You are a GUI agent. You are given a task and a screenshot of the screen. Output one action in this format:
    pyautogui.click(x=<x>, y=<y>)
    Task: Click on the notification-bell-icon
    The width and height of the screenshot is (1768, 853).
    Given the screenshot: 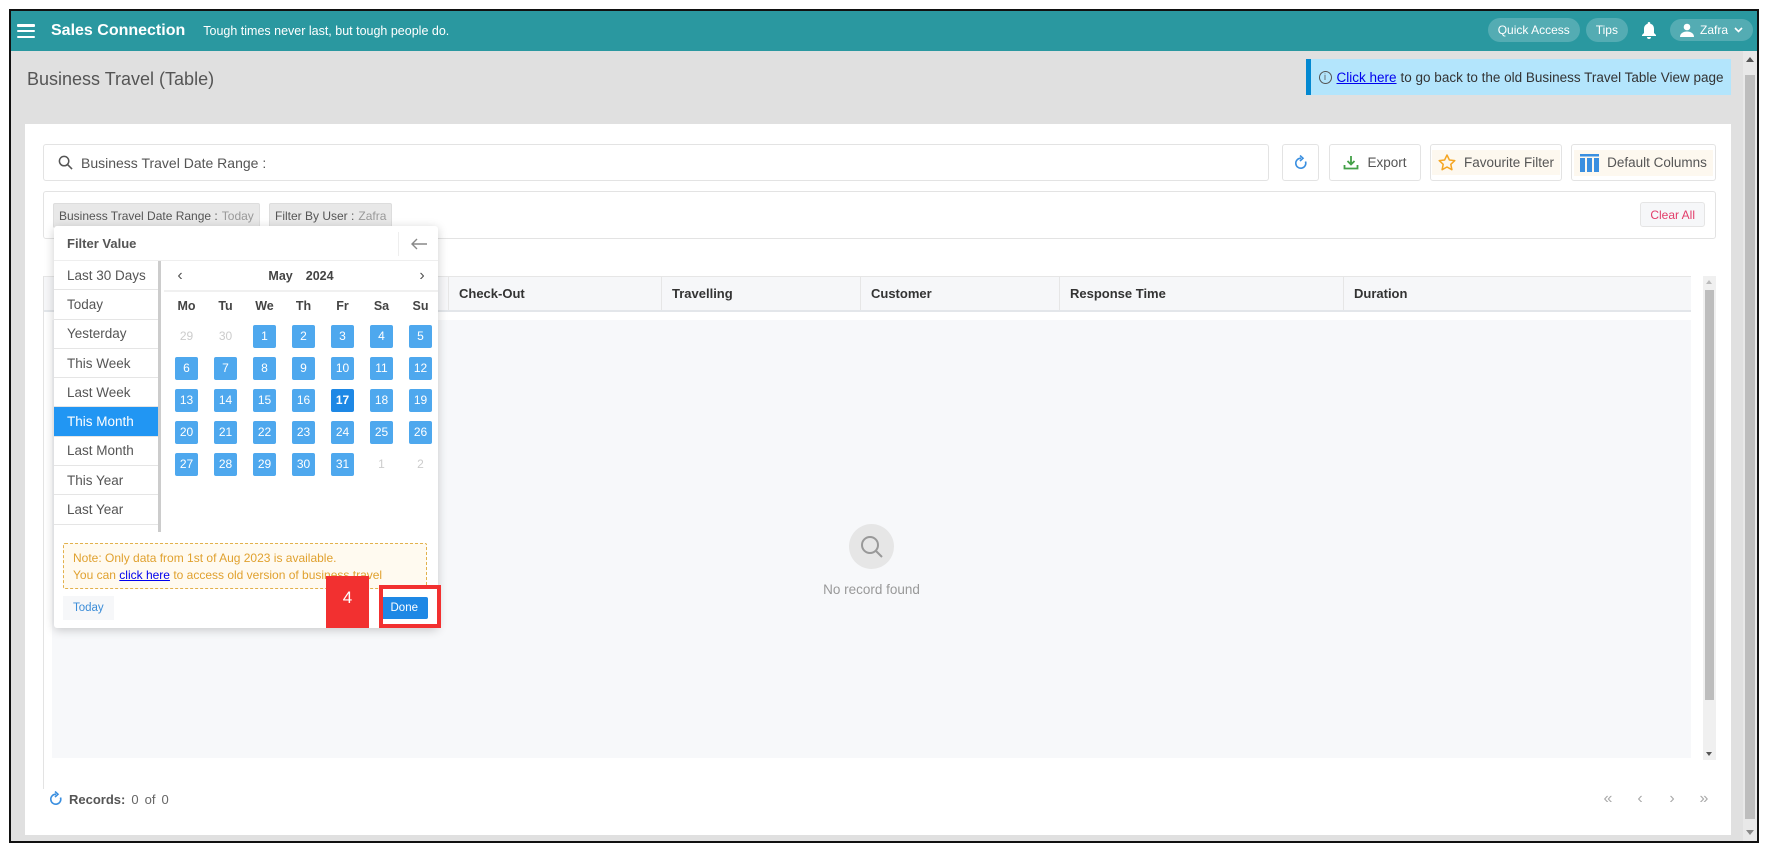 What is the action you would take?
    pyautogui.click(x=1649, y=30)
    